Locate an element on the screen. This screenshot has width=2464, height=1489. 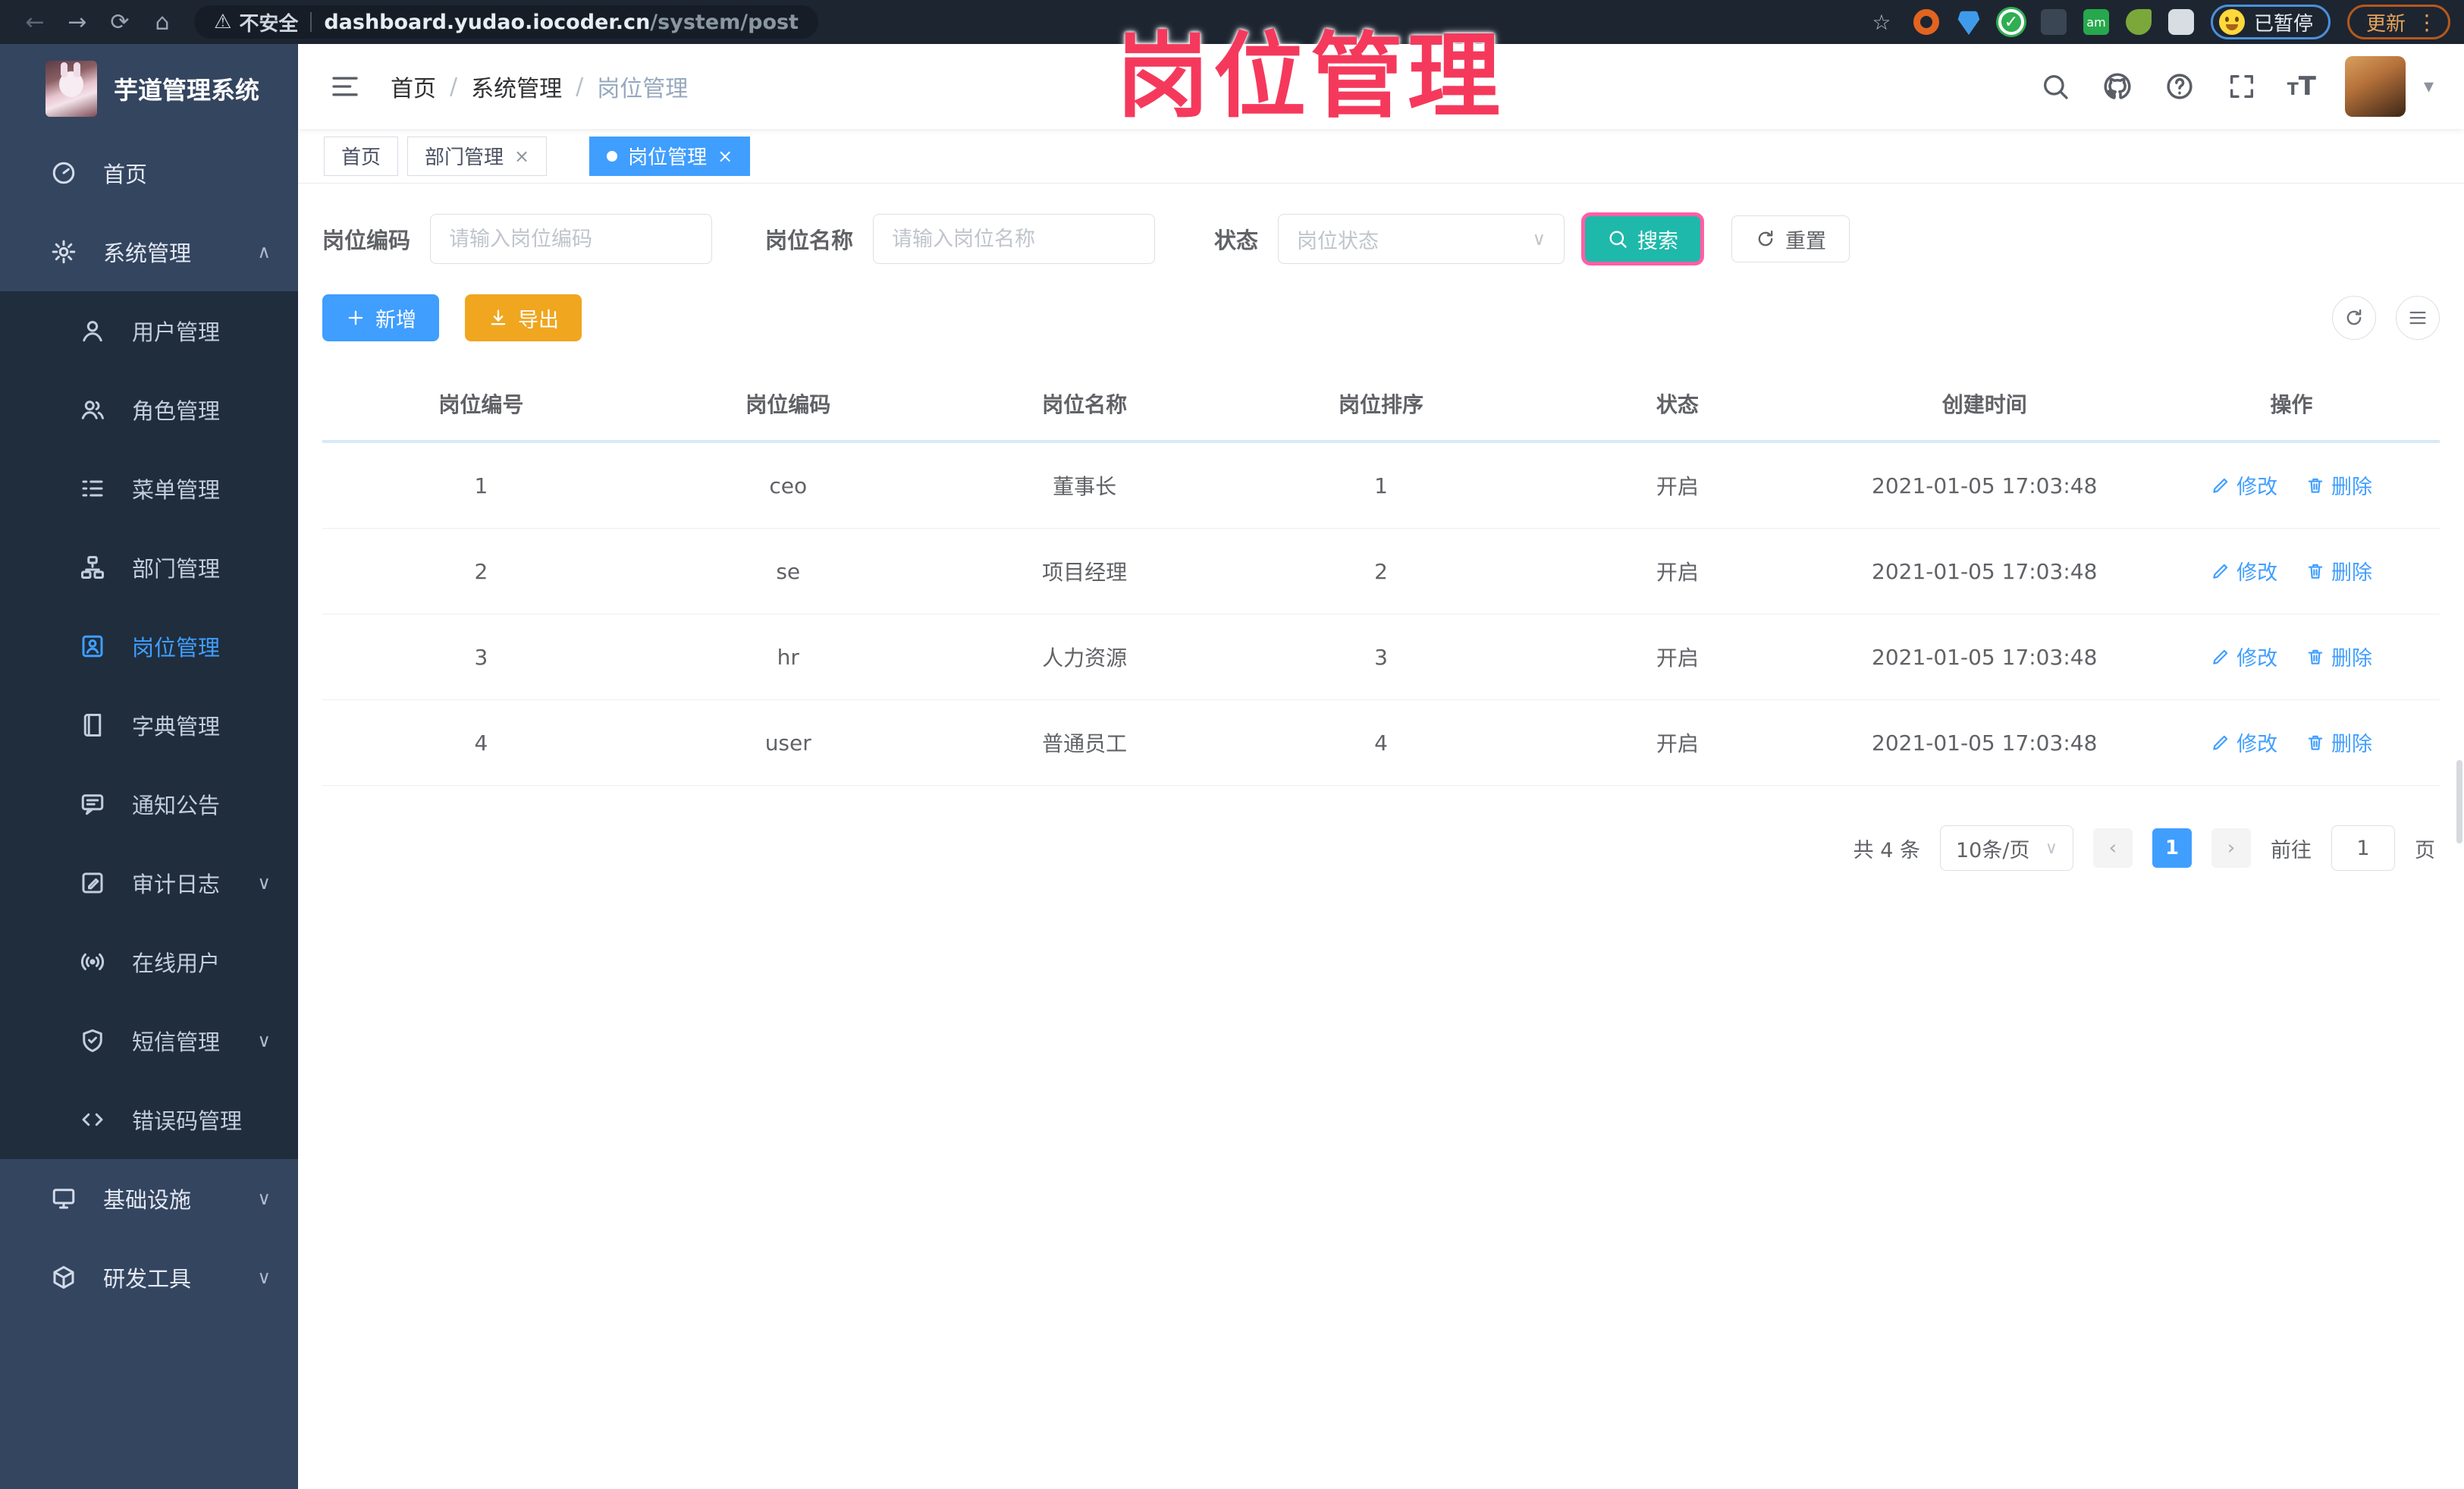
github-icon is located at coordinates (2118, 86).